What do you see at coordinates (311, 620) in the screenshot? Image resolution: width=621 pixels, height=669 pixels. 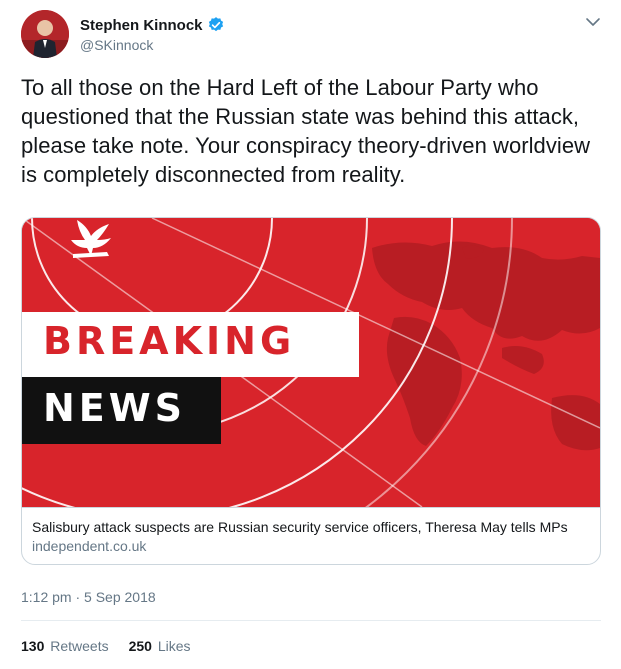 I see `divider` at bounding box center [311, 620].